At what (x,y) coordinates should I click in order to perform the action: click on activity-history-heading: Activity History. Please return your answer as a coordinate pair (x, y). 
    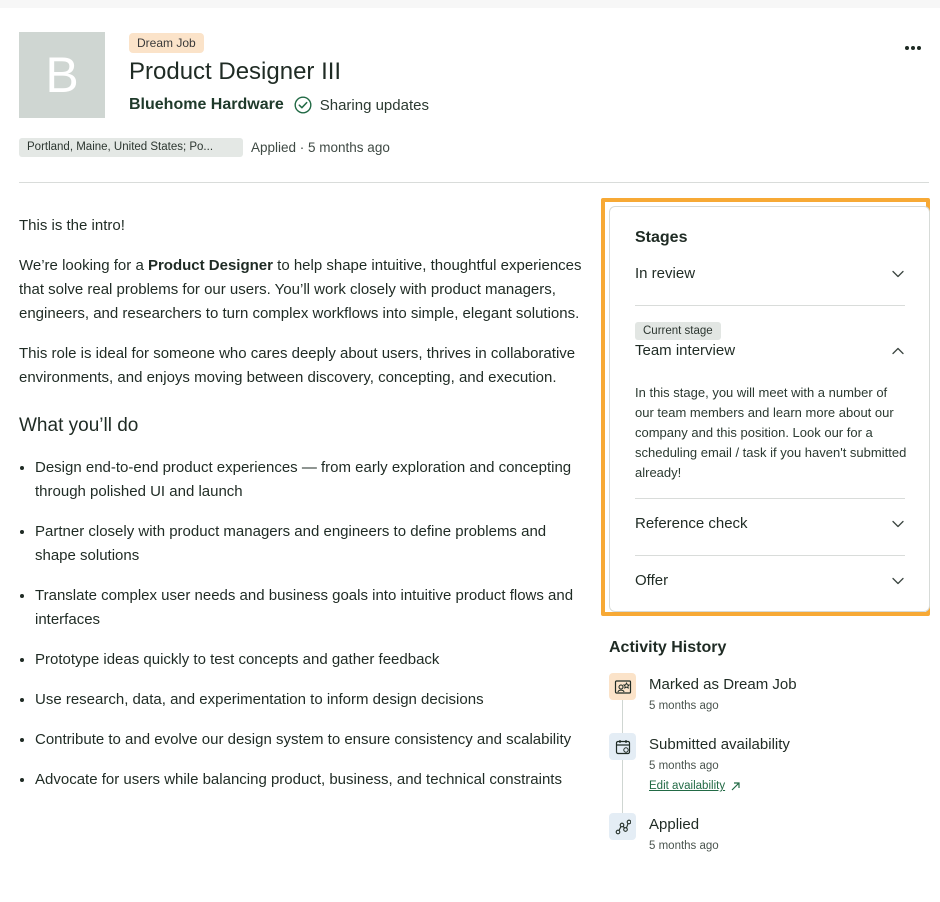
    Looking at the image, I should click on (668, 647).